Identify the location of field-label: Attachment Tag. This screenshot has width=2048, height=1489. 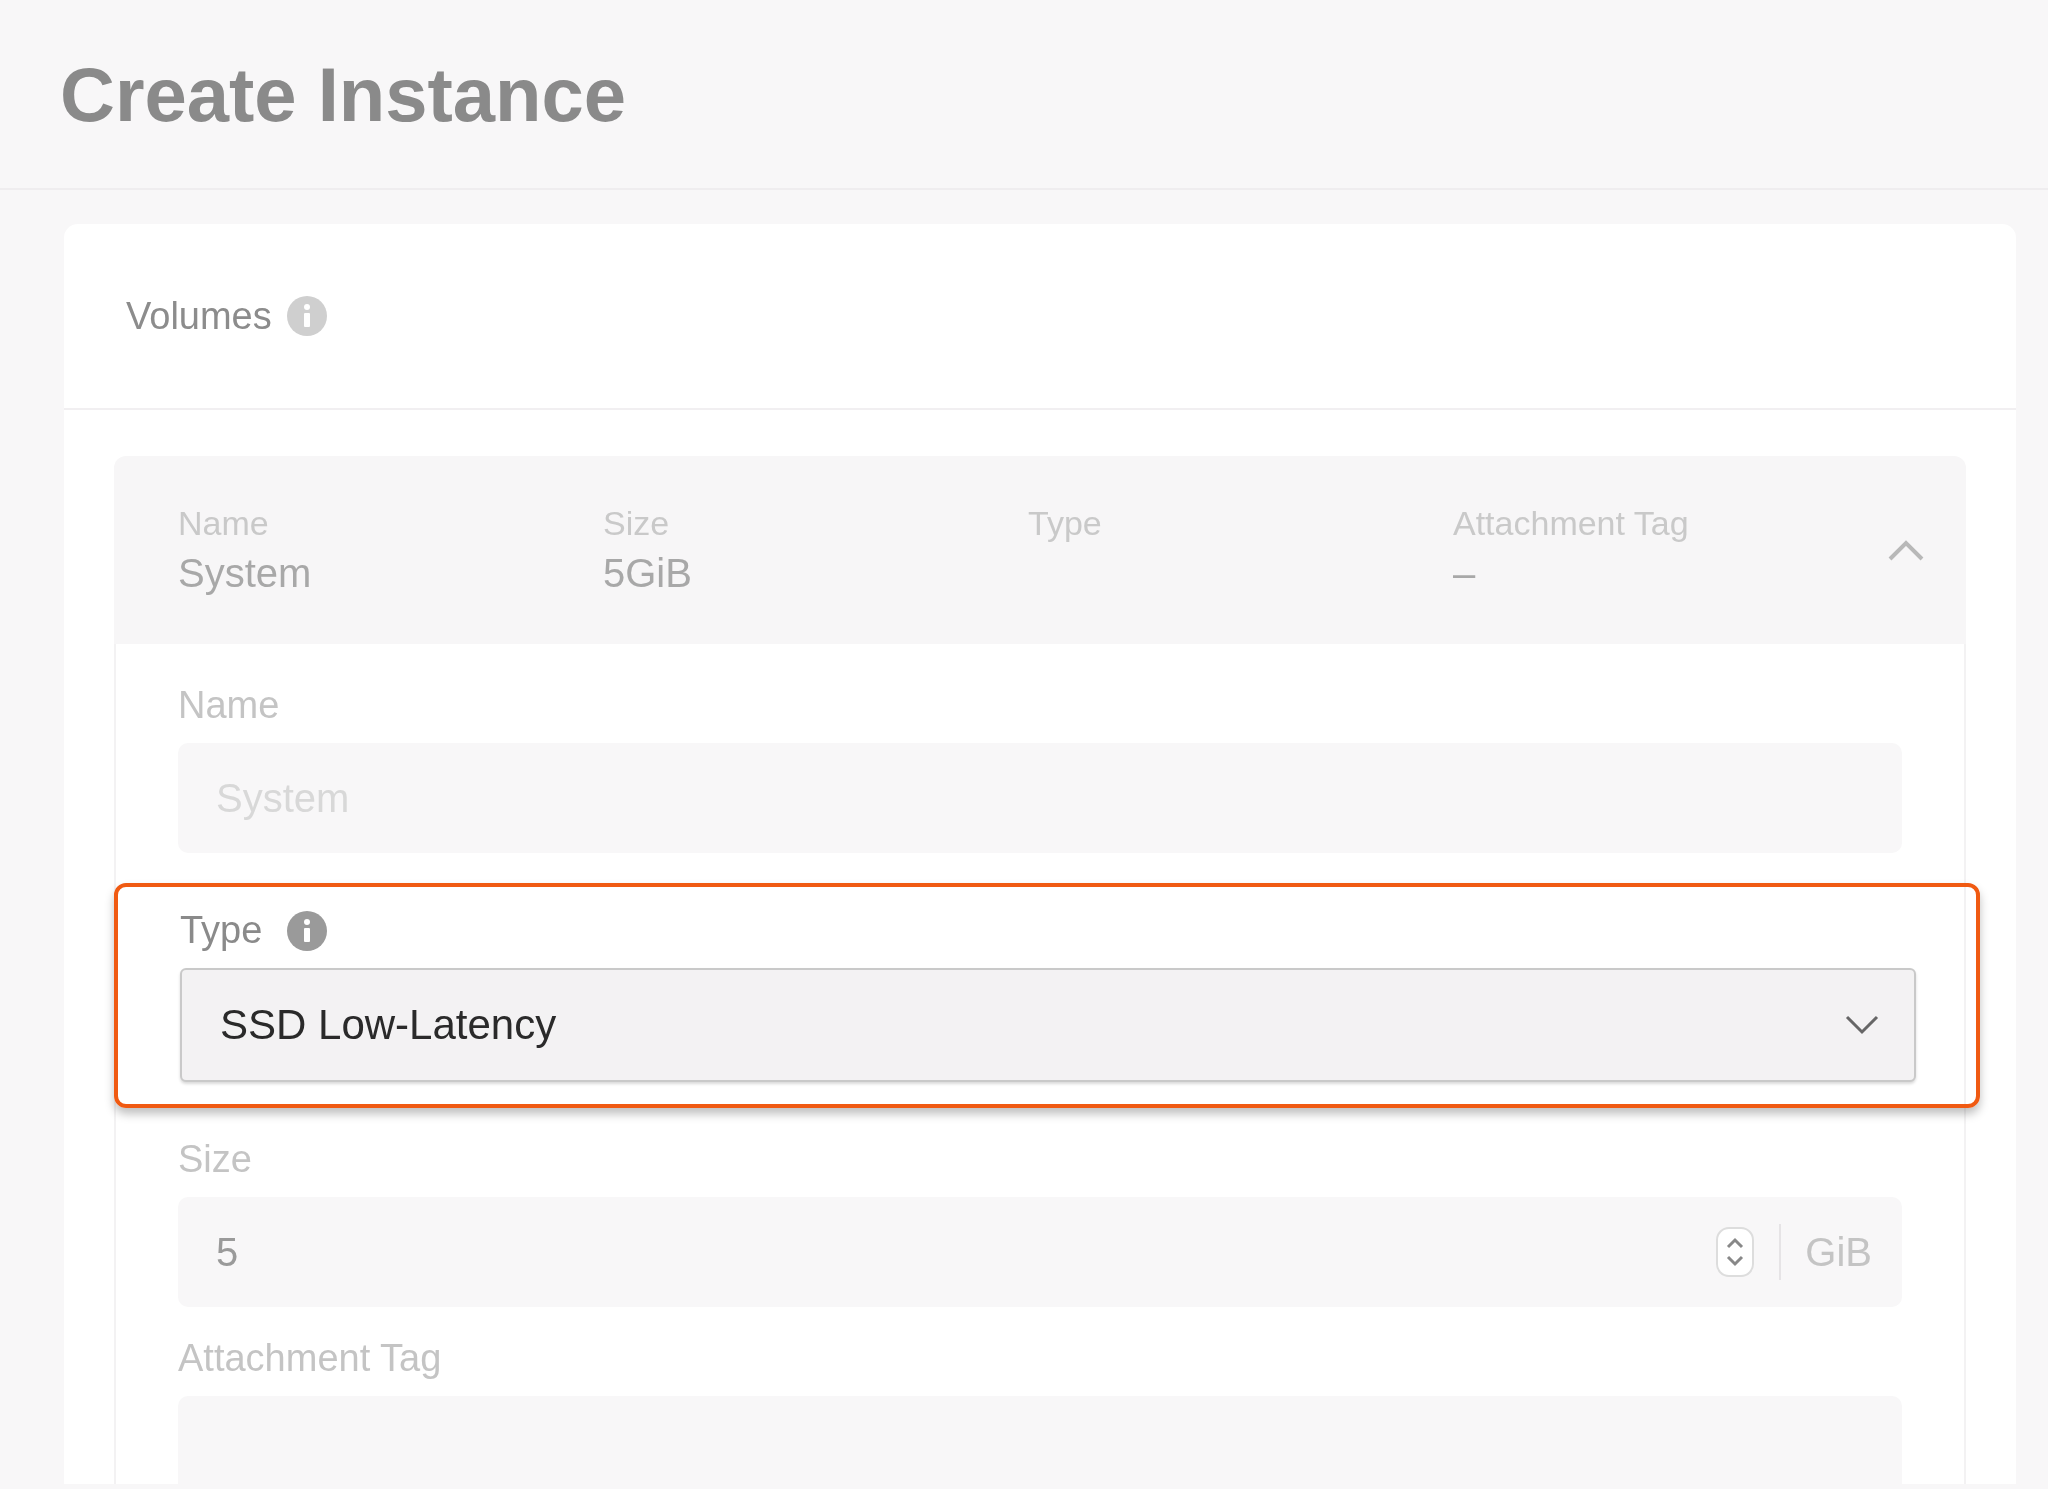
(310, 1358).